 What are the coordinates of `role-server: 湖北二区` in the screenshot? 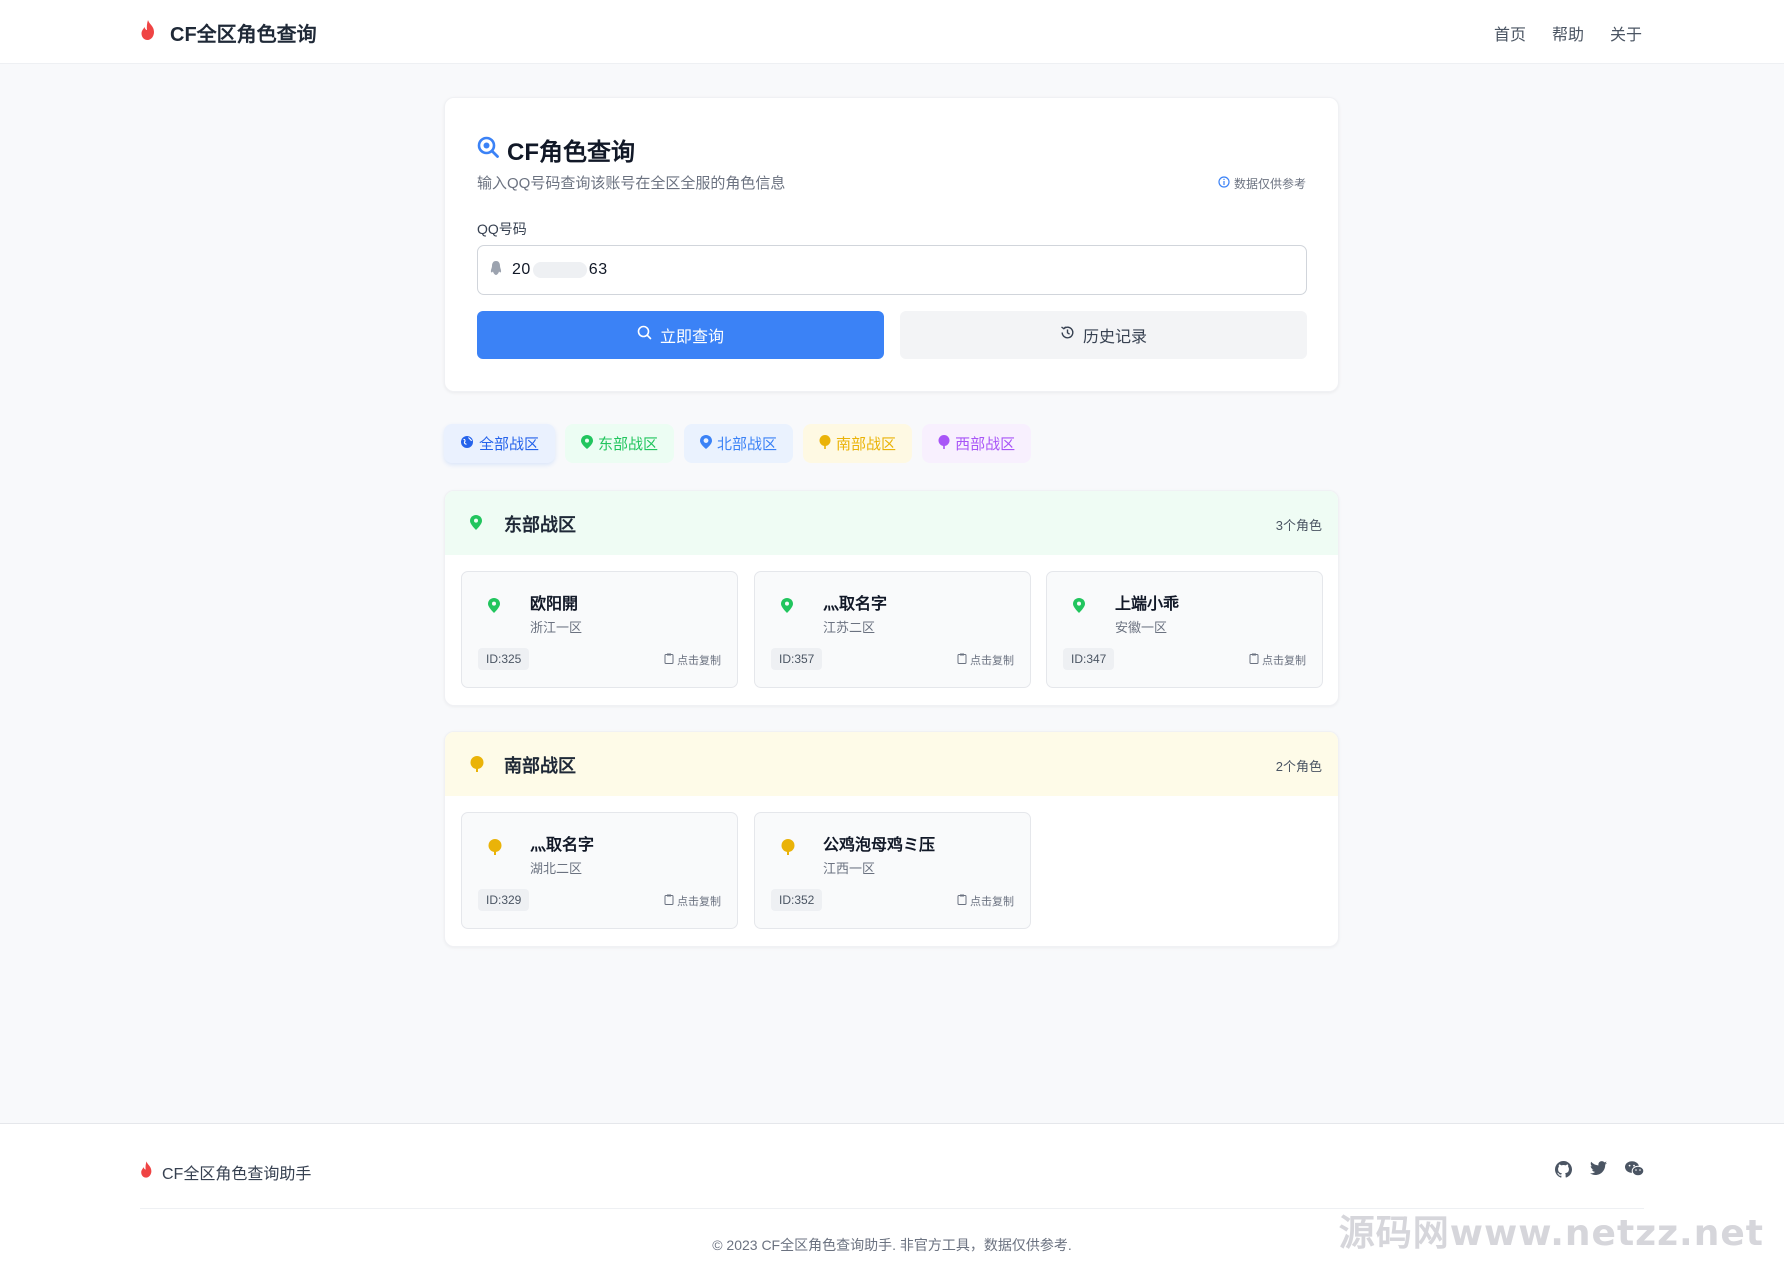 It's located at (556, 868).